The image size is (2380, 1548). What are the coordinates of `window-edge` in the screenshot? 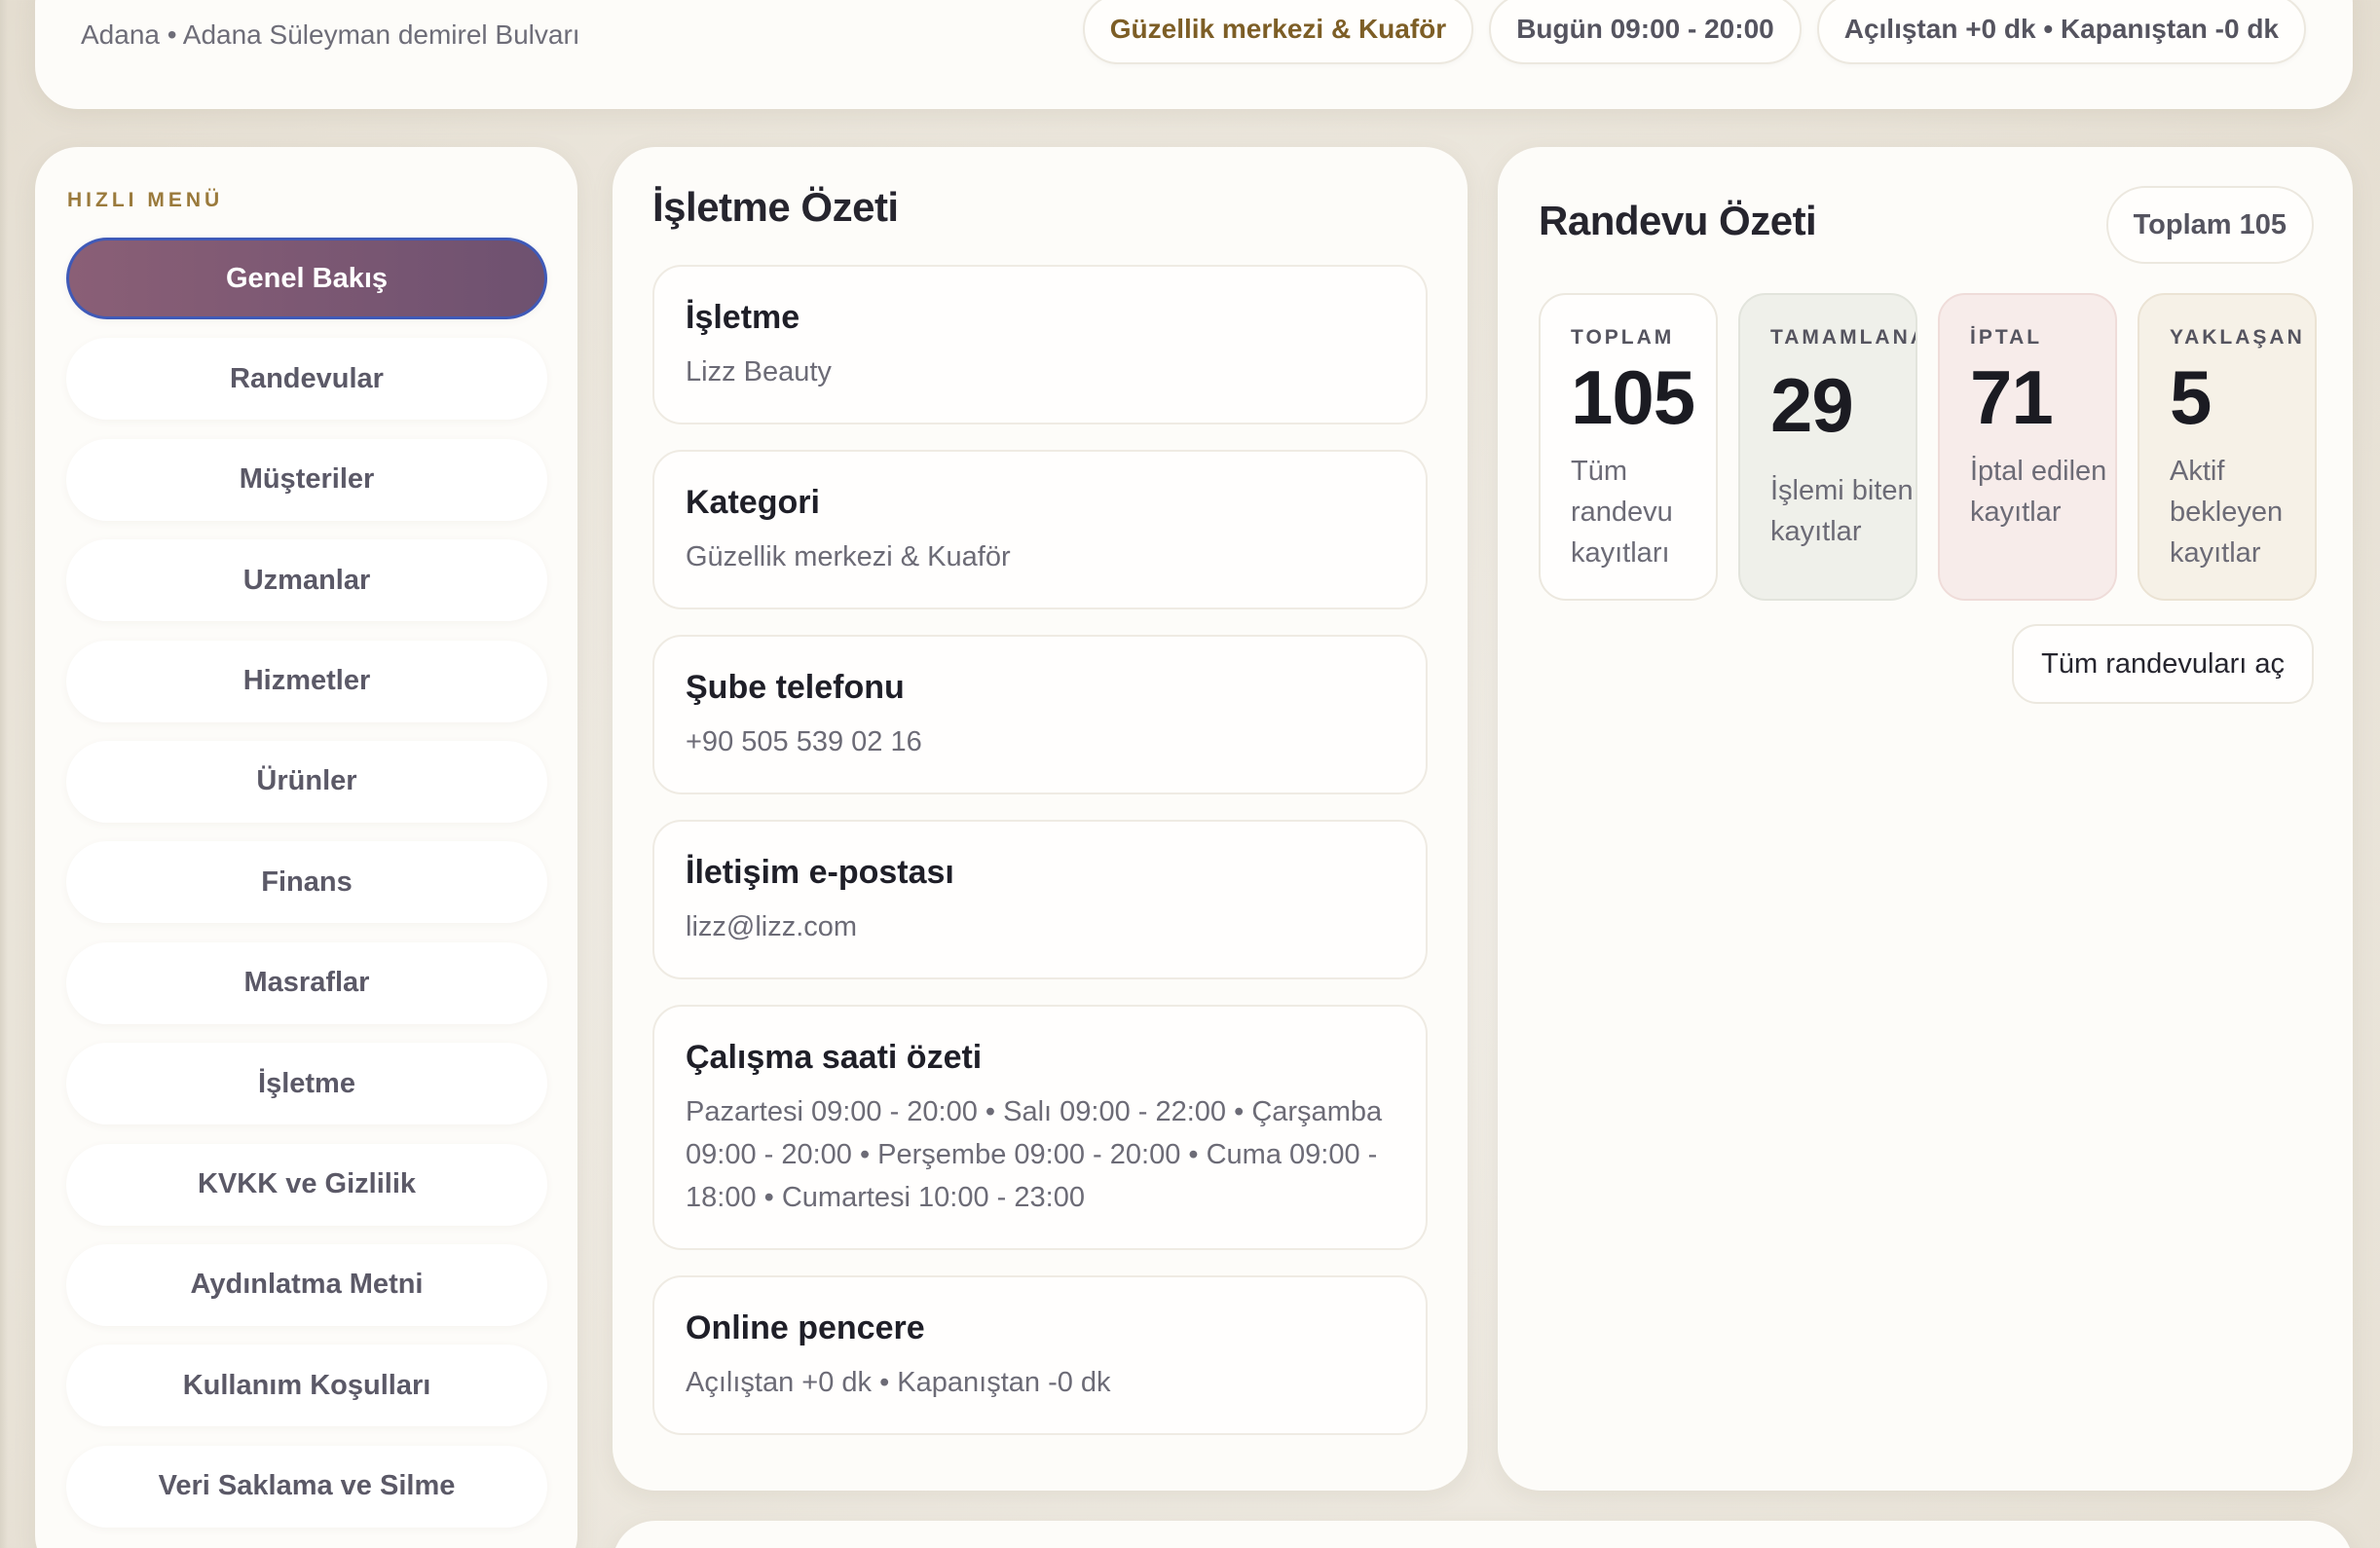 It's located at (4, 774).